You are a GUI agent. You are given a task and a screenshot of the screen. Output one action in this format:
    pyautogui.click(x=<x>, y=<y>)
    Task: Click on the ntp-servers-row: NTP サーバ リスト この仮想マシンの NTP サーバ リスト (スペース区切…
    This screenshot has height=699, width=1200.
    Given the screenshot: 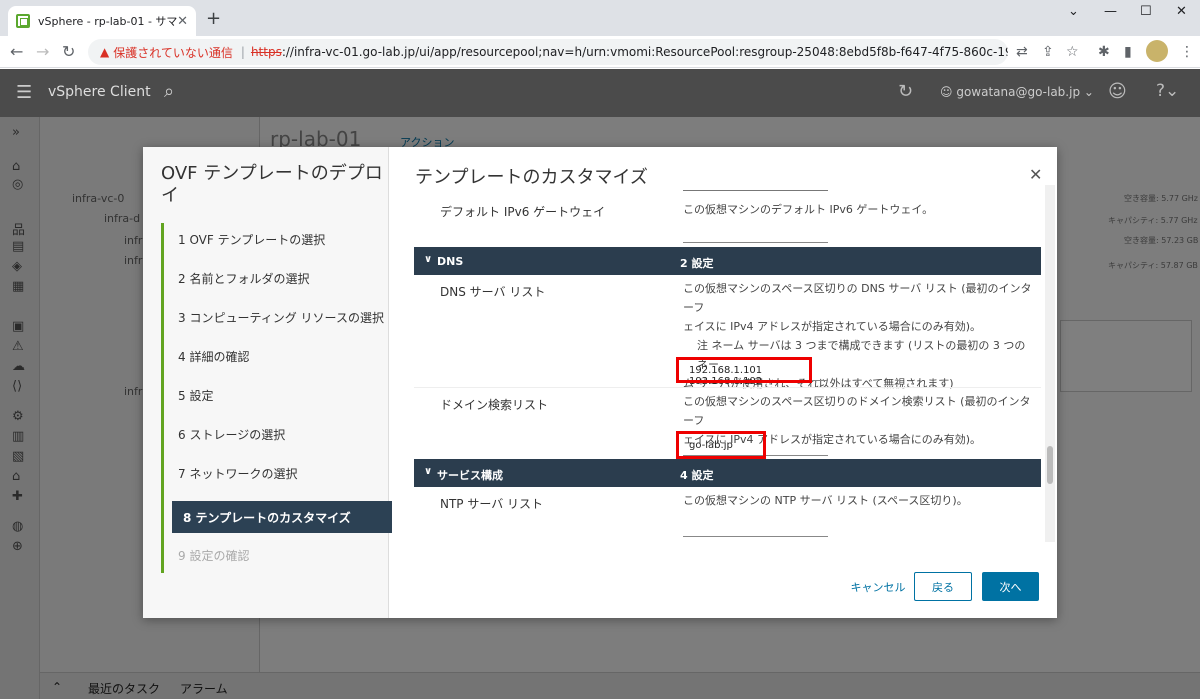 What is the action you would take?
    pyautogui.click(x=727, y=514)
    